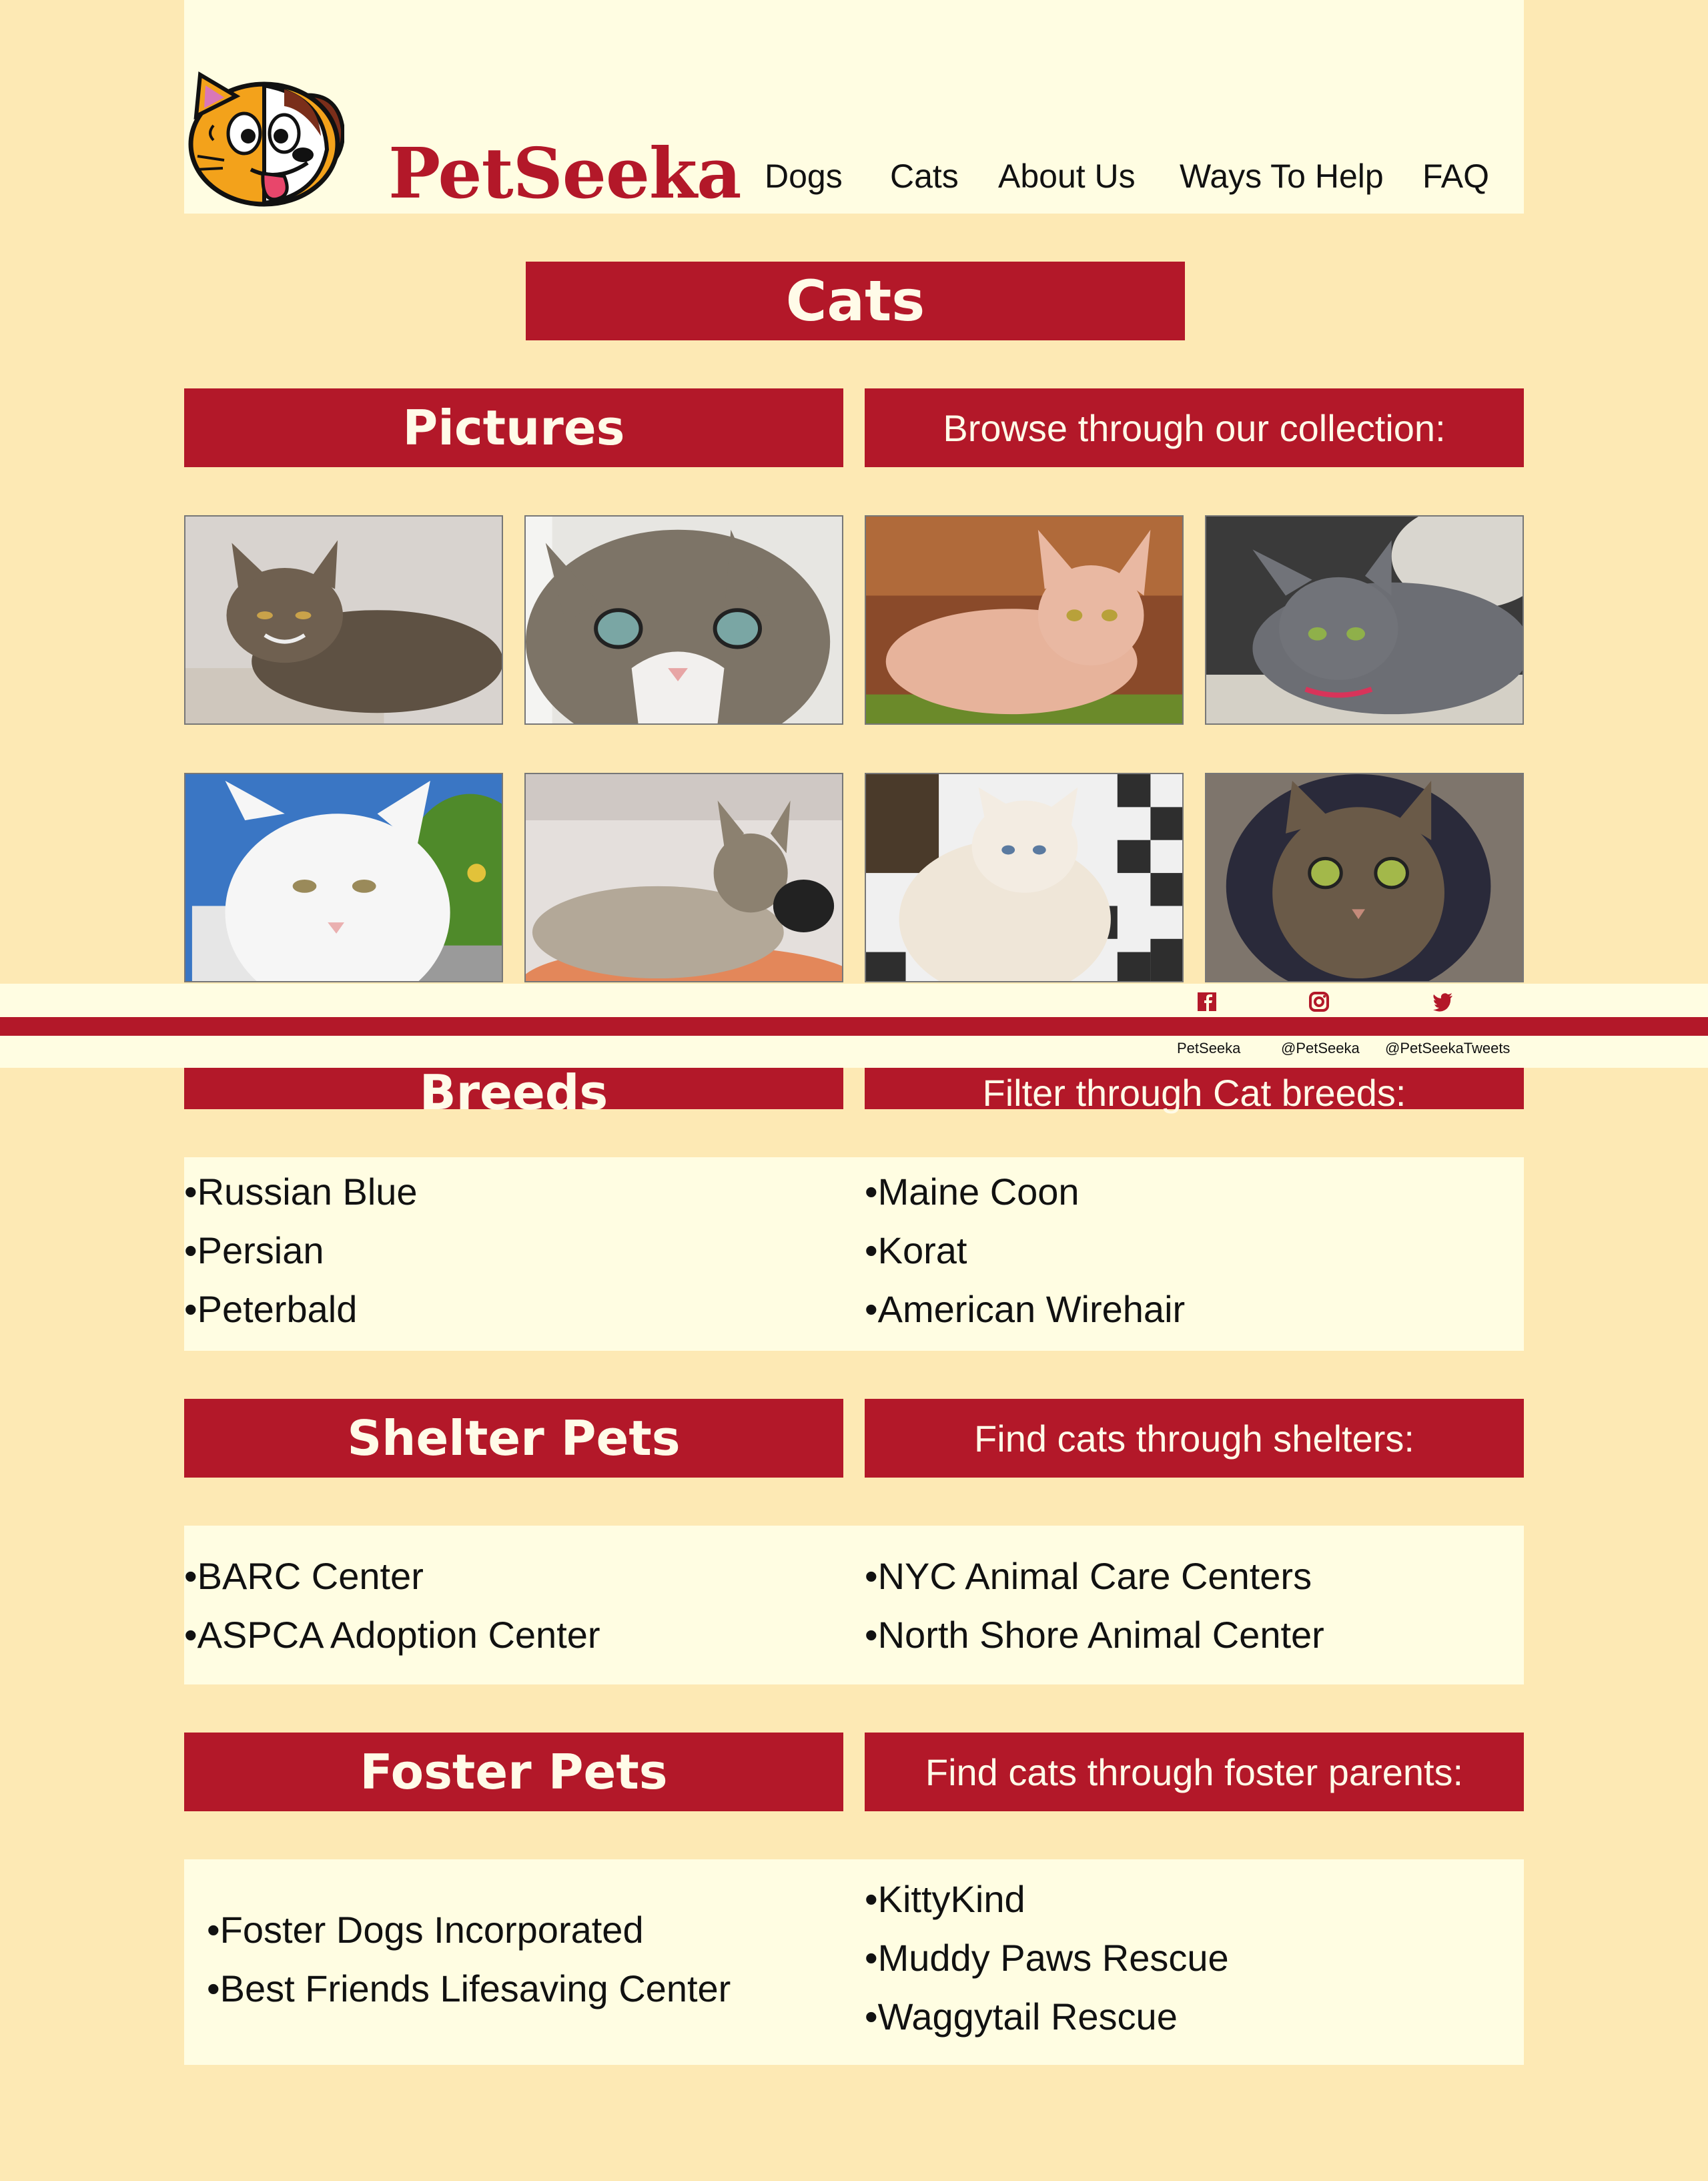  What do you see at coordinates (565, 173) in the screenshot?
I see `brand-name: PetSeeka` at bounding box center [565, 173].